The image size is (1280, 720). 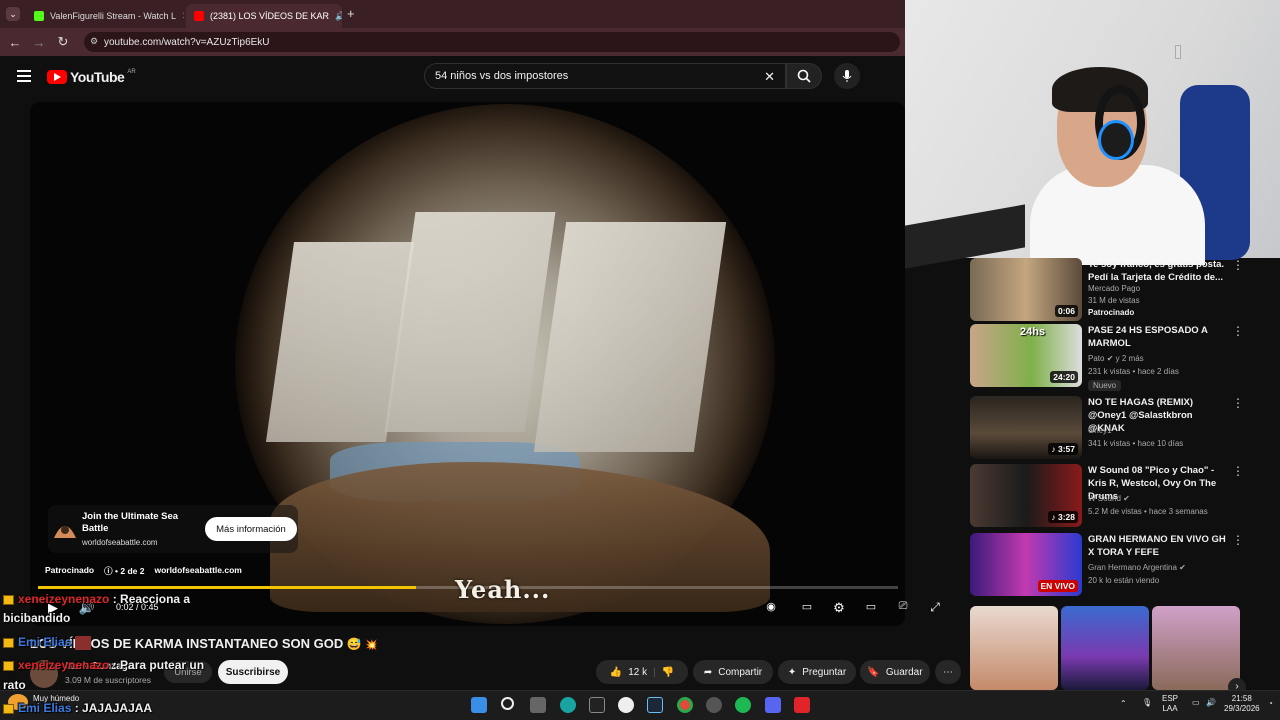 What do you see at coordinates (1242, 704) in the screenshot?
I see `clock: 21:58 29/3/2026` at bounding box center [1242, 704].